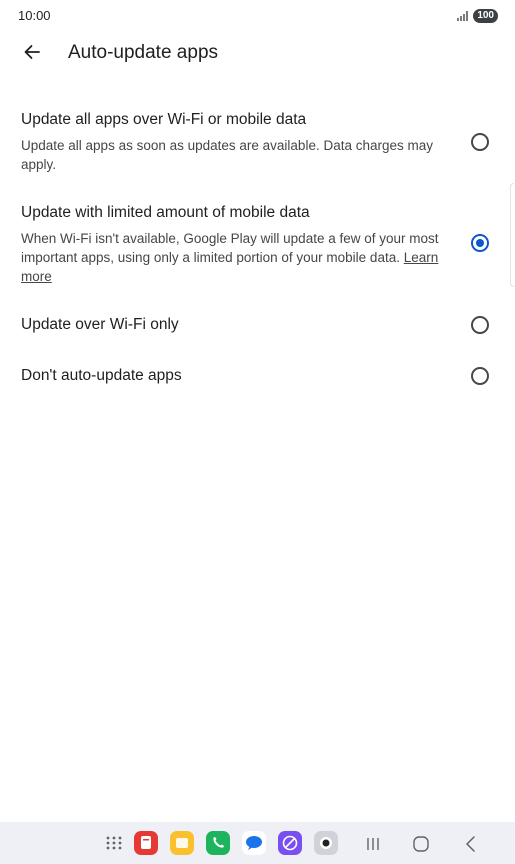 The image size is (515, 864). I want to click on phone-icon, so click(218, 843).